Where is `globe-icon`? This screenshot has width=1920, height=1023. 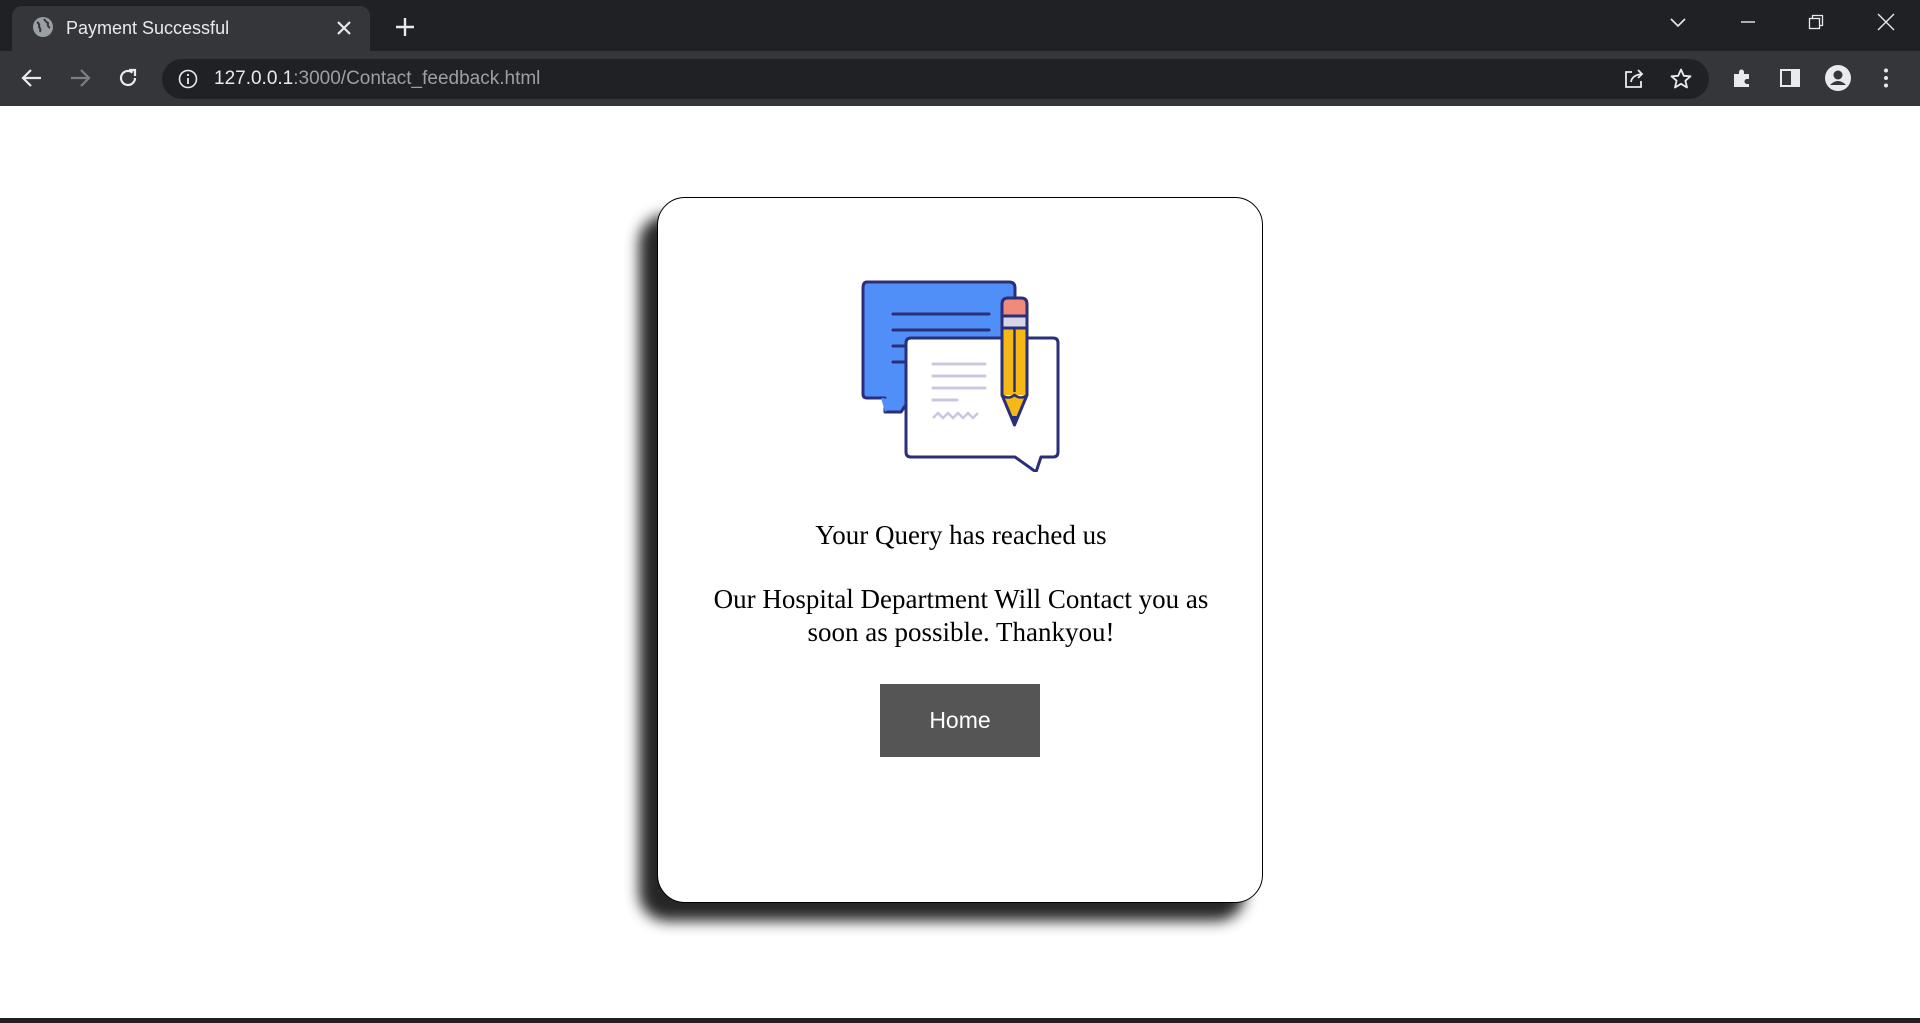
globe-icon is located at coordinates (43, 27).